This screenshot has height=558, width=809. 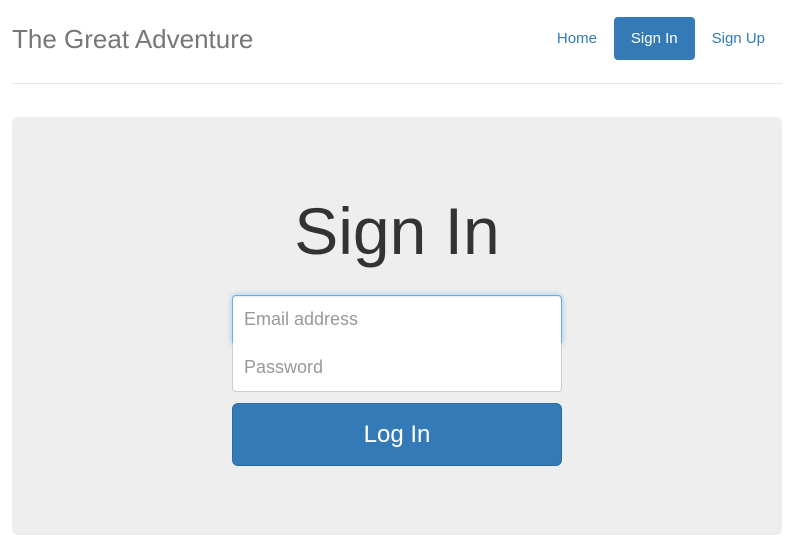 I want to click on top-nav: Home Sign In Sign Up, so click(x=661, y=38).